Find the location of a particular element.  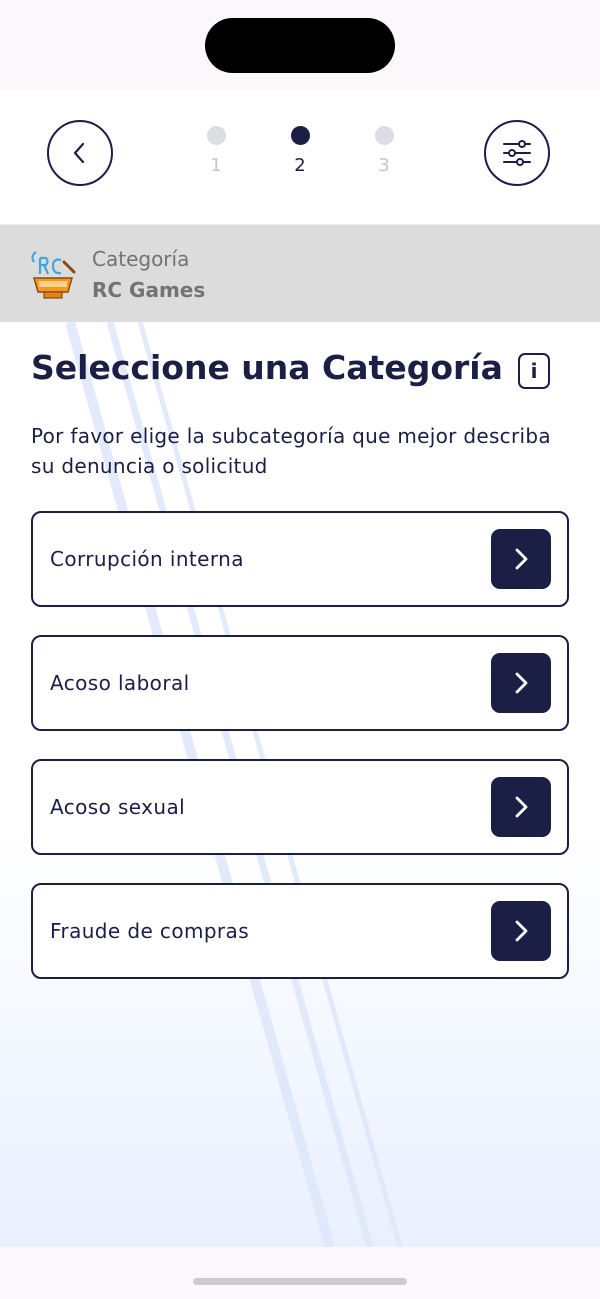

chevron-left-icon is located at coordinates (79, 153).